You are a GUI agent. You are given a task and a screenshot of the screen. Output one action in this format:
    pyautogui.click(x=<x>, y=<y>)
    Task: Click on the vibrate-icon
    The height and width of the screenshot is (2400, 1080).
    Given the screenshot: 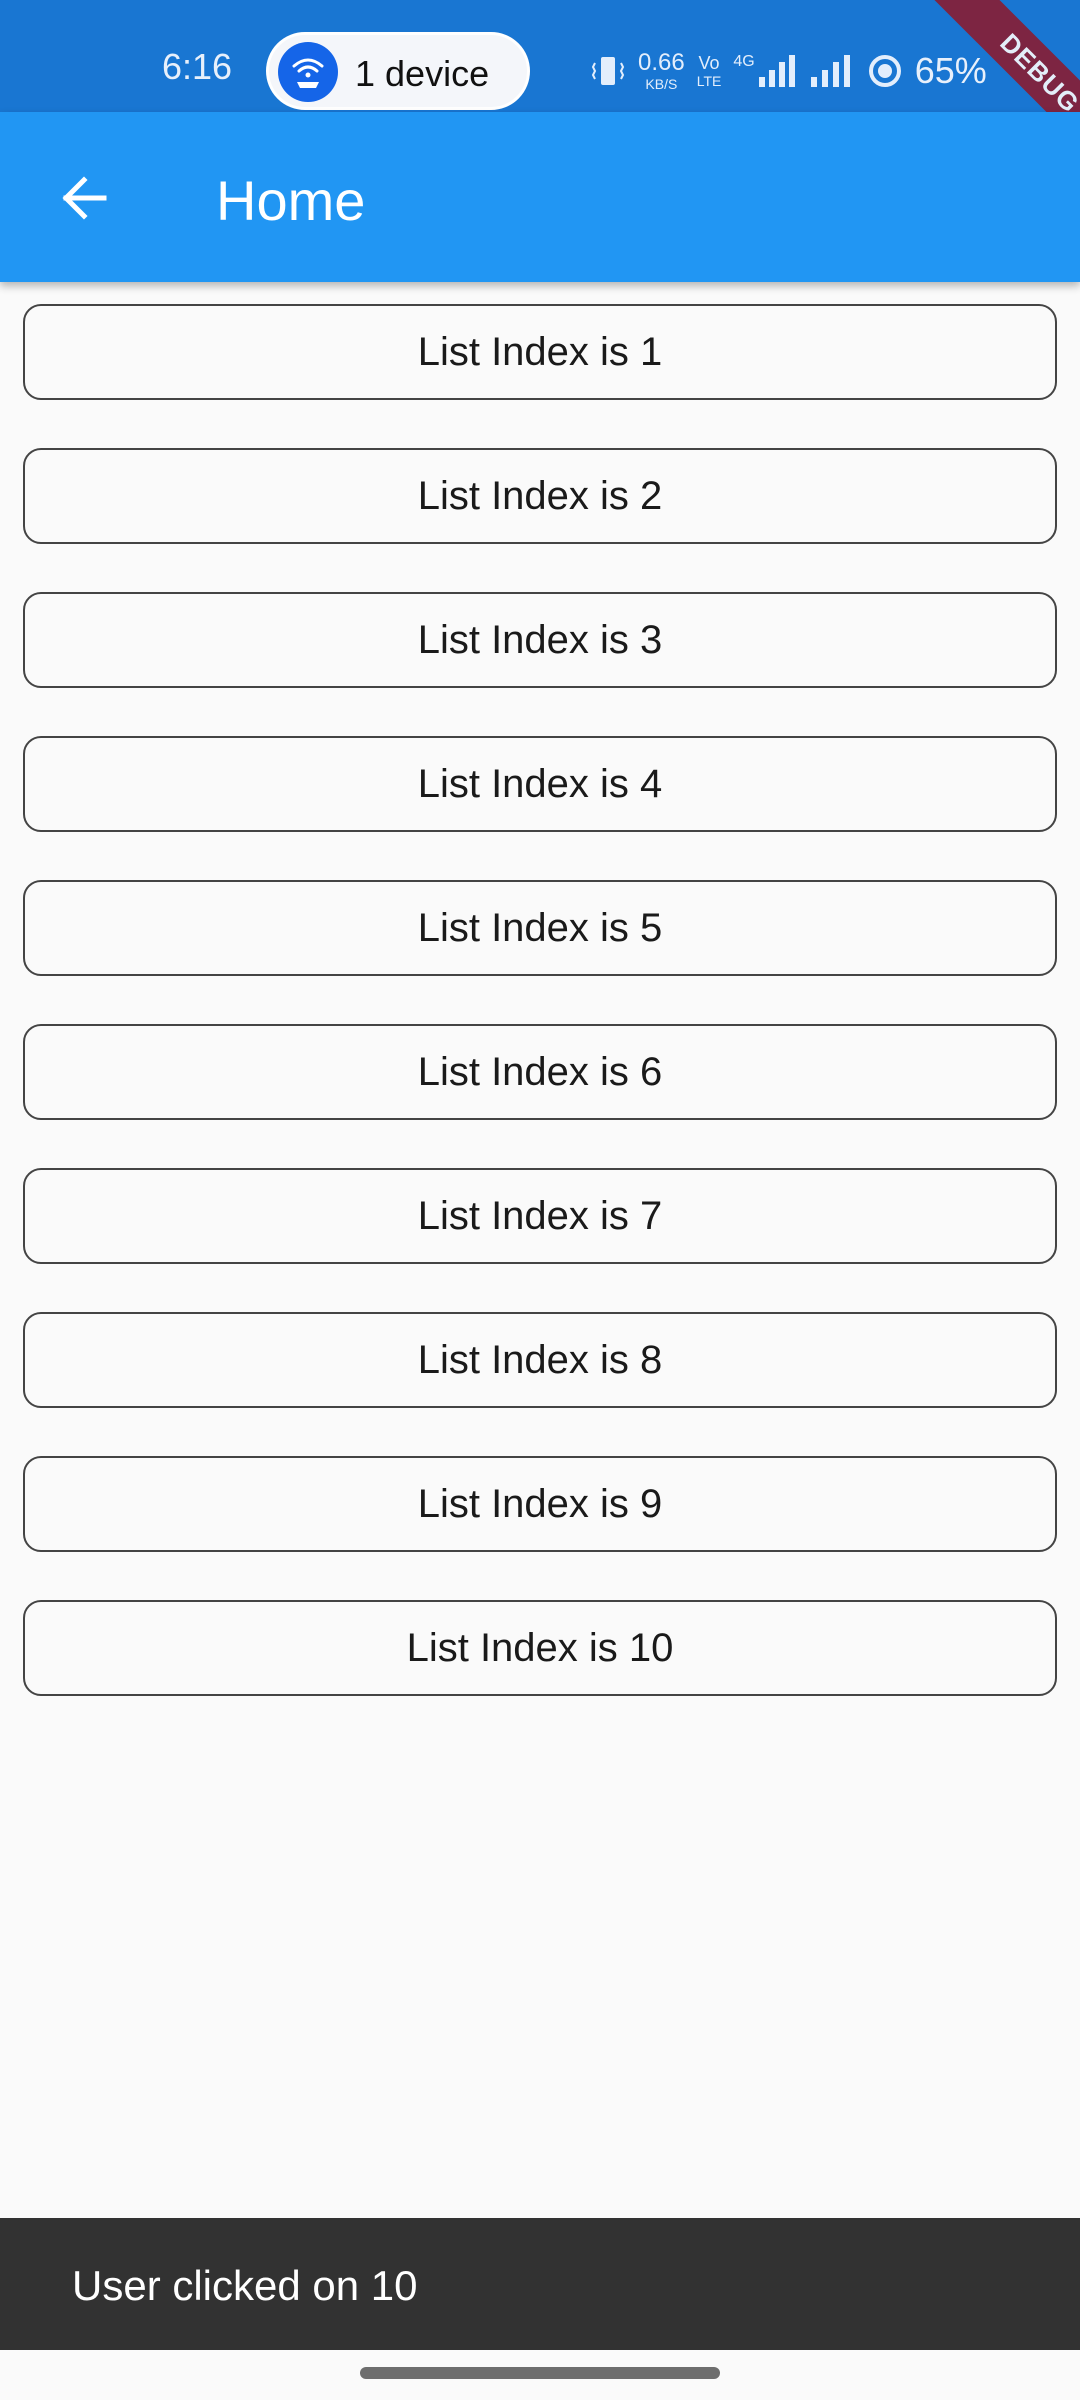 What is the action you would take?
    pyautogui.click(x=608, y=71)
    